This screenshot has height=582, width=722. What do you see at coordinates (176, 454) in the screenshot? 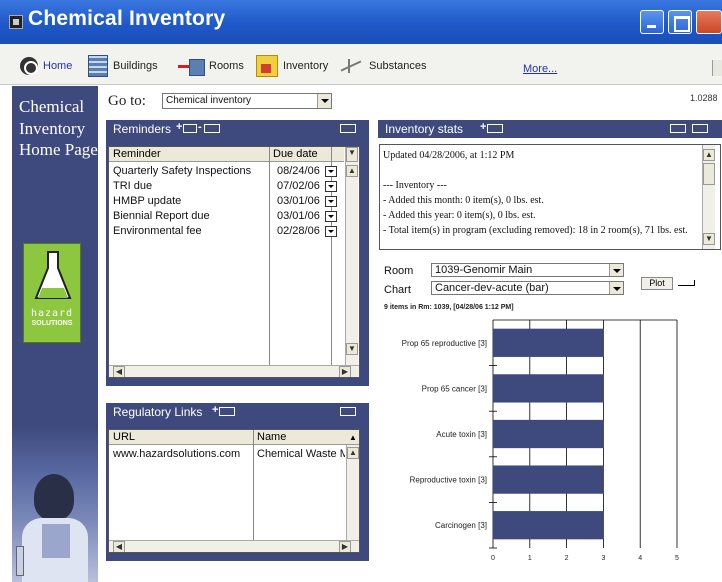
I see `regulatory-link-url: www.hazardsolutions.com` at bounding box center [176, 454].